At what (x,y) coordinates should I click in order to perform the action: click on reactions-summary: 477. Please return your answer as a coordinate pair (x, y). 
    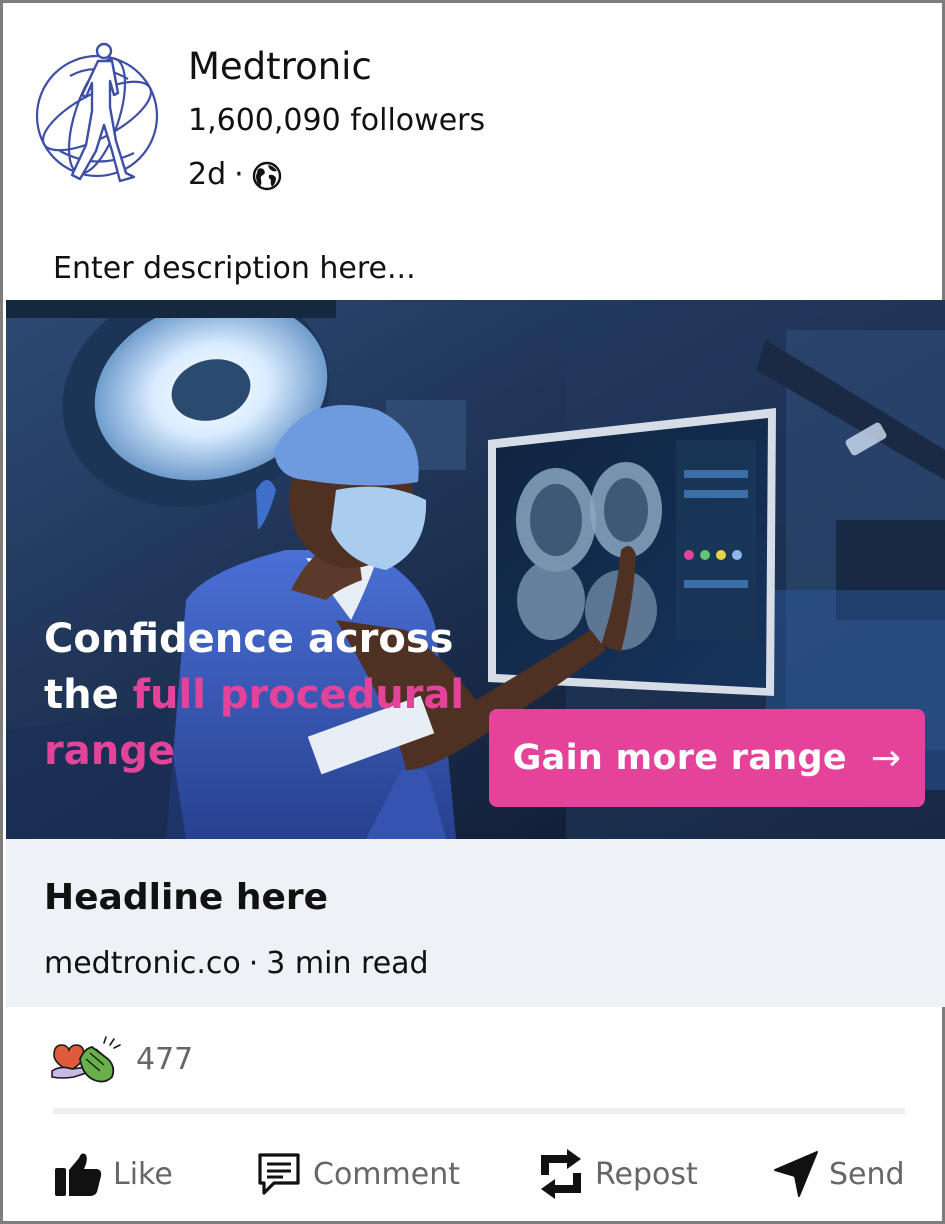
    Looking at the image, I should click on (121, 1060).